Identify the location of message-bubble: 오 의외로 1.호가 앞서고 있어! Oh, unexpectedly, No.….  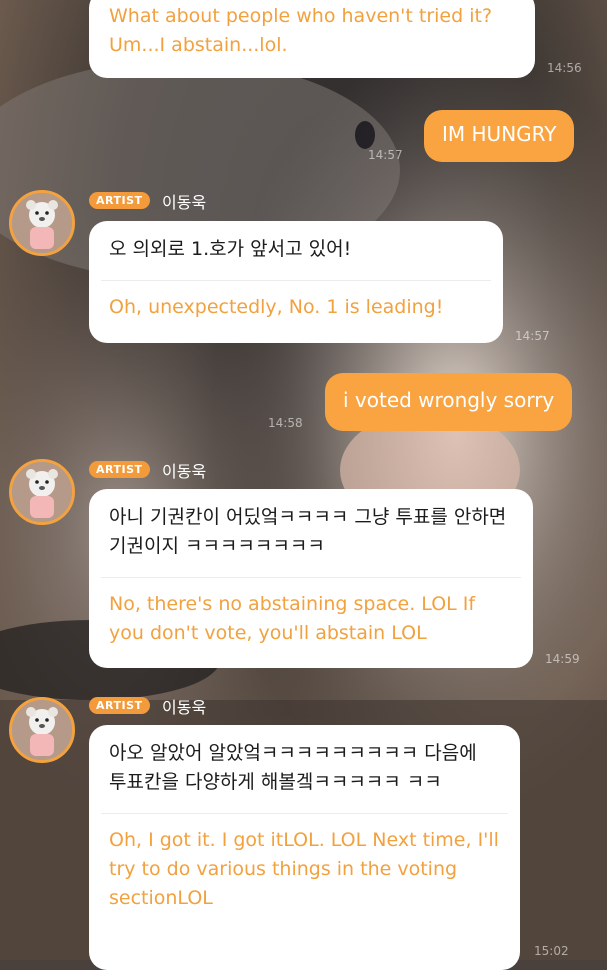
(296, 282).